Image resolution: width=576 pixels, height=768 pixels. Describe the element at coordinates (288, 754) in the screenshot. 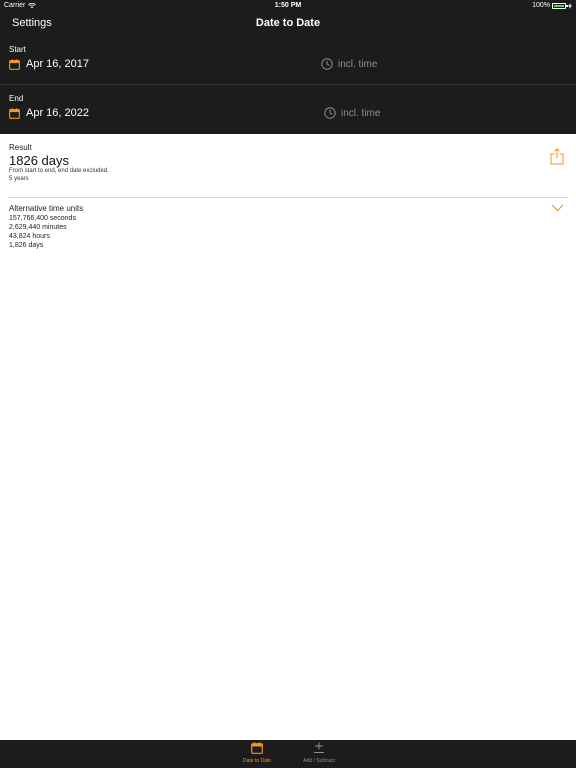

I see `tab-bar: Date to Date Add / Subtract` at that location.